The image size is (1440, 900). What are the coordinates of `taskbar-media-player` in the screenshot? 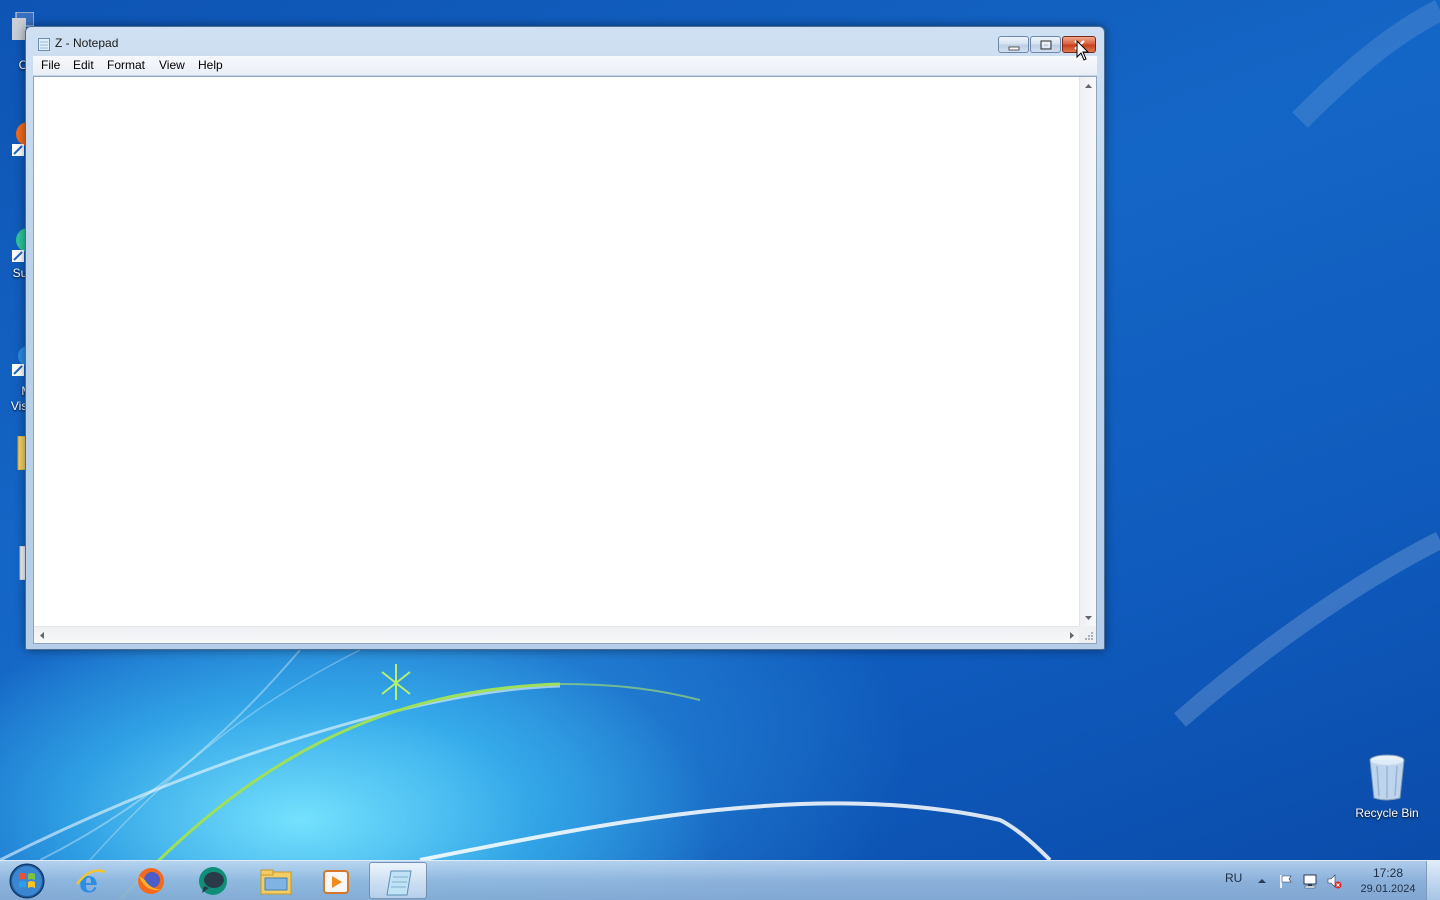 It's located at (336, 880).